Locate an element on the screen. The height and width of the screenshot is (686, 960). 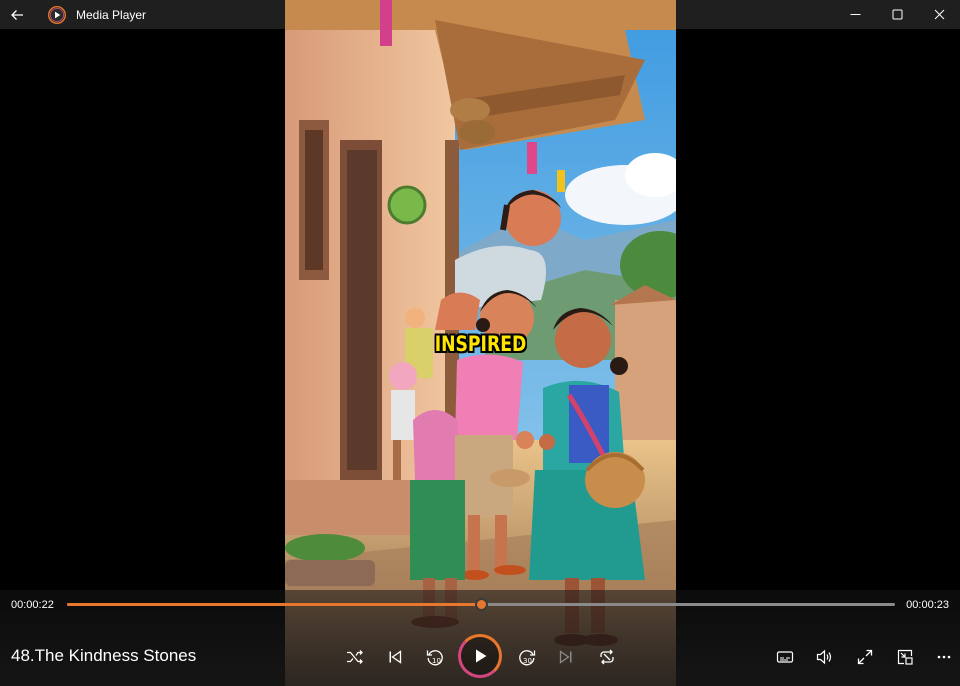
window-title: Media Player is located at coordinates (111, 14).